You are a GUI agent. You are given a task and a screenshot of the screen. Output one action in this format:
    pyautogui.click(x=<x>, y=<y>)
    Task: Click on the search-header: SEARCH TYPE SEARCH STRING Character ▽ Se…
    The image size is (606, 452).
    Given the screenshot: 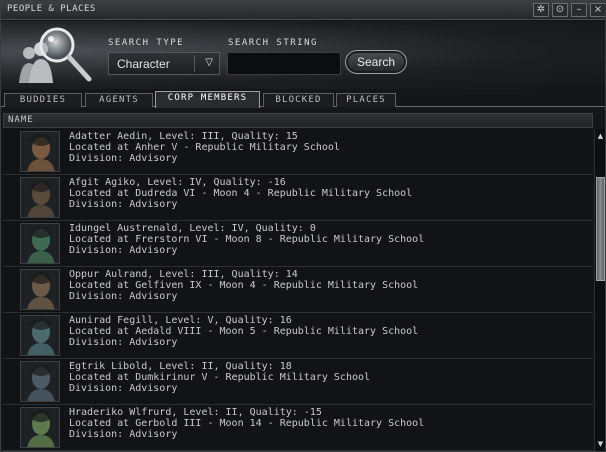 What is the action you would take?
    pyautogui.click(x=303, y=55)
    